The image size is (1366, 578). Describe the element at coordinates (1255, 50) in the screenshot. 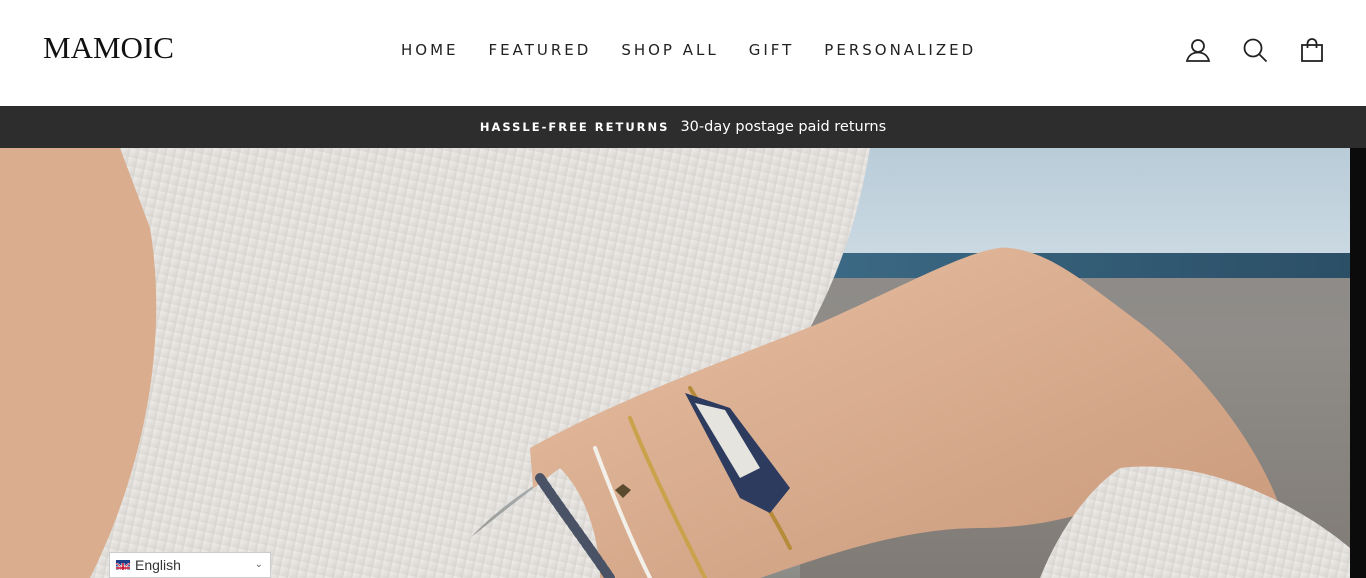

I see `search-icon` at that location.